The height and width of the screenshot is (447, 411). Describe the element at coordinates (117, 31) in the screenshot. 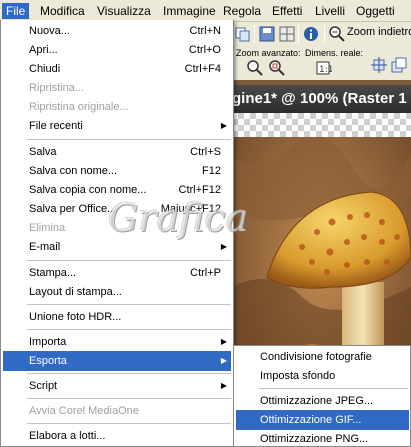

I see `menu-item-nuova: Nuova... Ctrl+N` at that location.